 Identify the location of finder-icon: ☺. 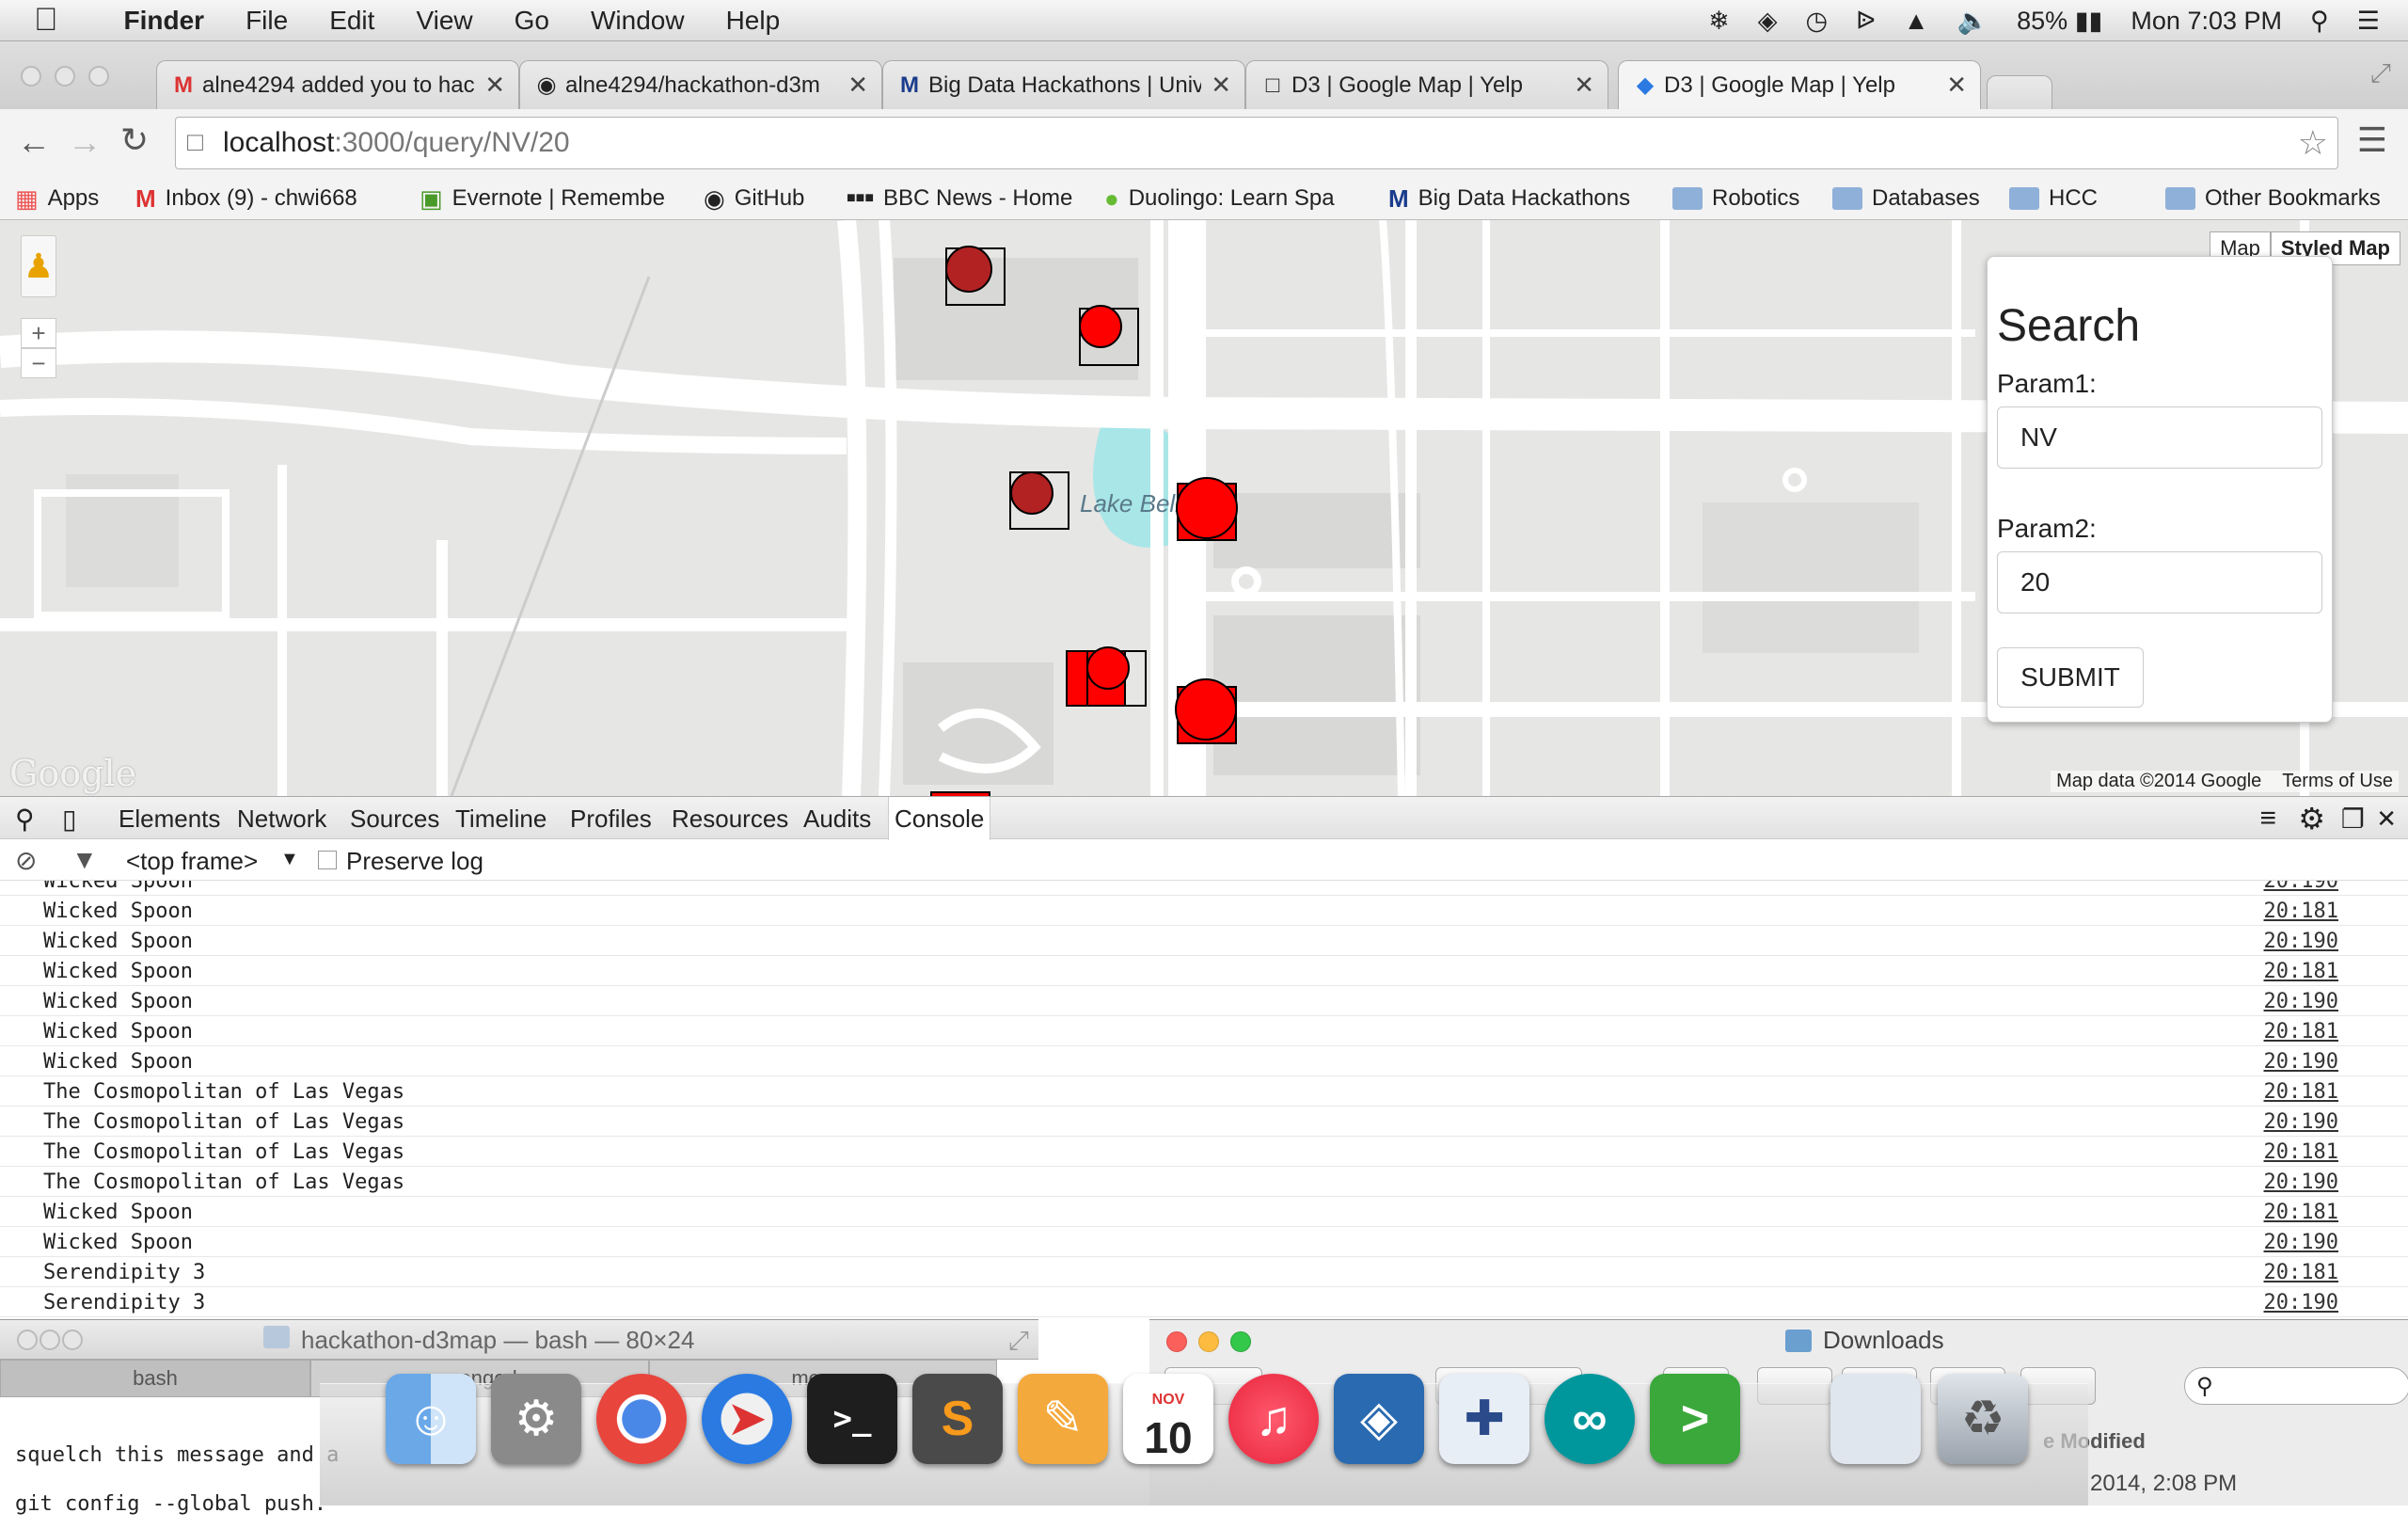
(431, 1419).